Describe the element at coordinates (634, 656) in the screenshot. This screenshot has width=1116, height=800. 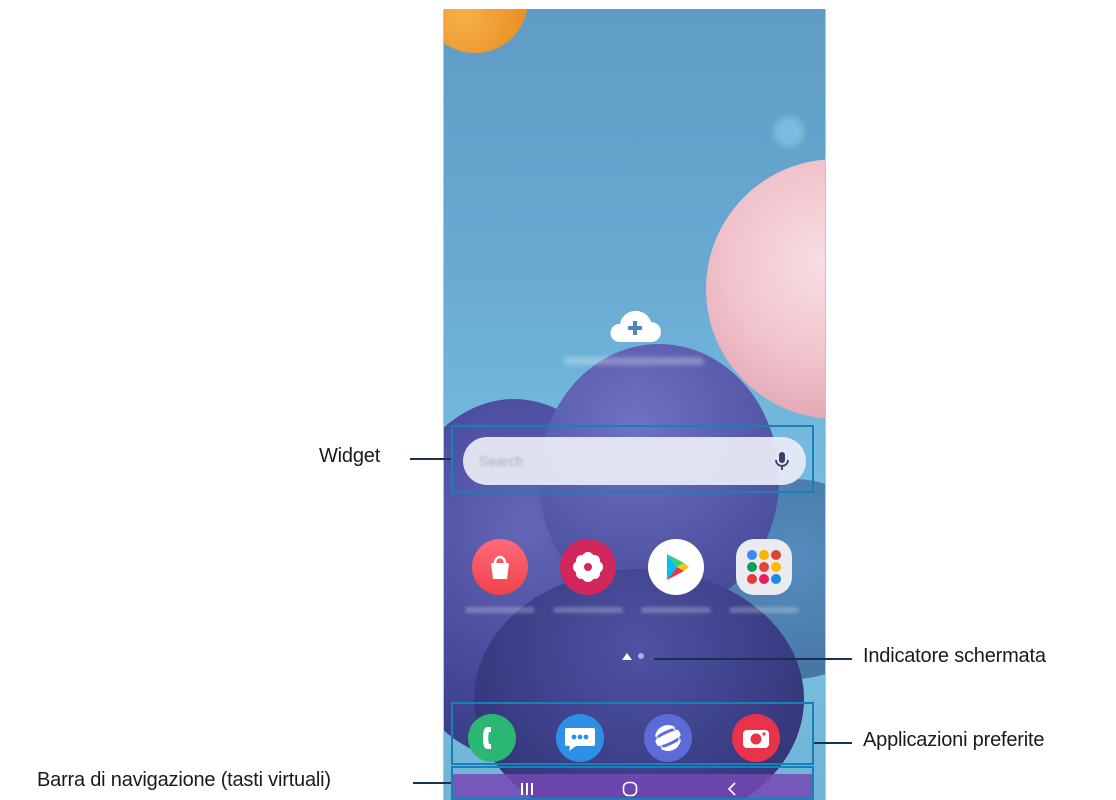
I see `page-indicator` at that location.